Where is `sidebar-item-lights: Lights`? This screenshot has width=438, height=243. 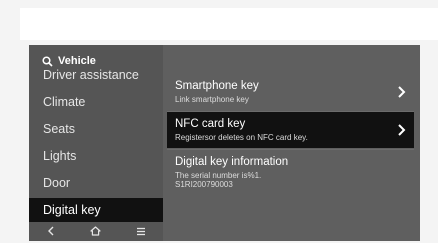
sidebar-item-lights: Lights is located at coordinates (96, 156).